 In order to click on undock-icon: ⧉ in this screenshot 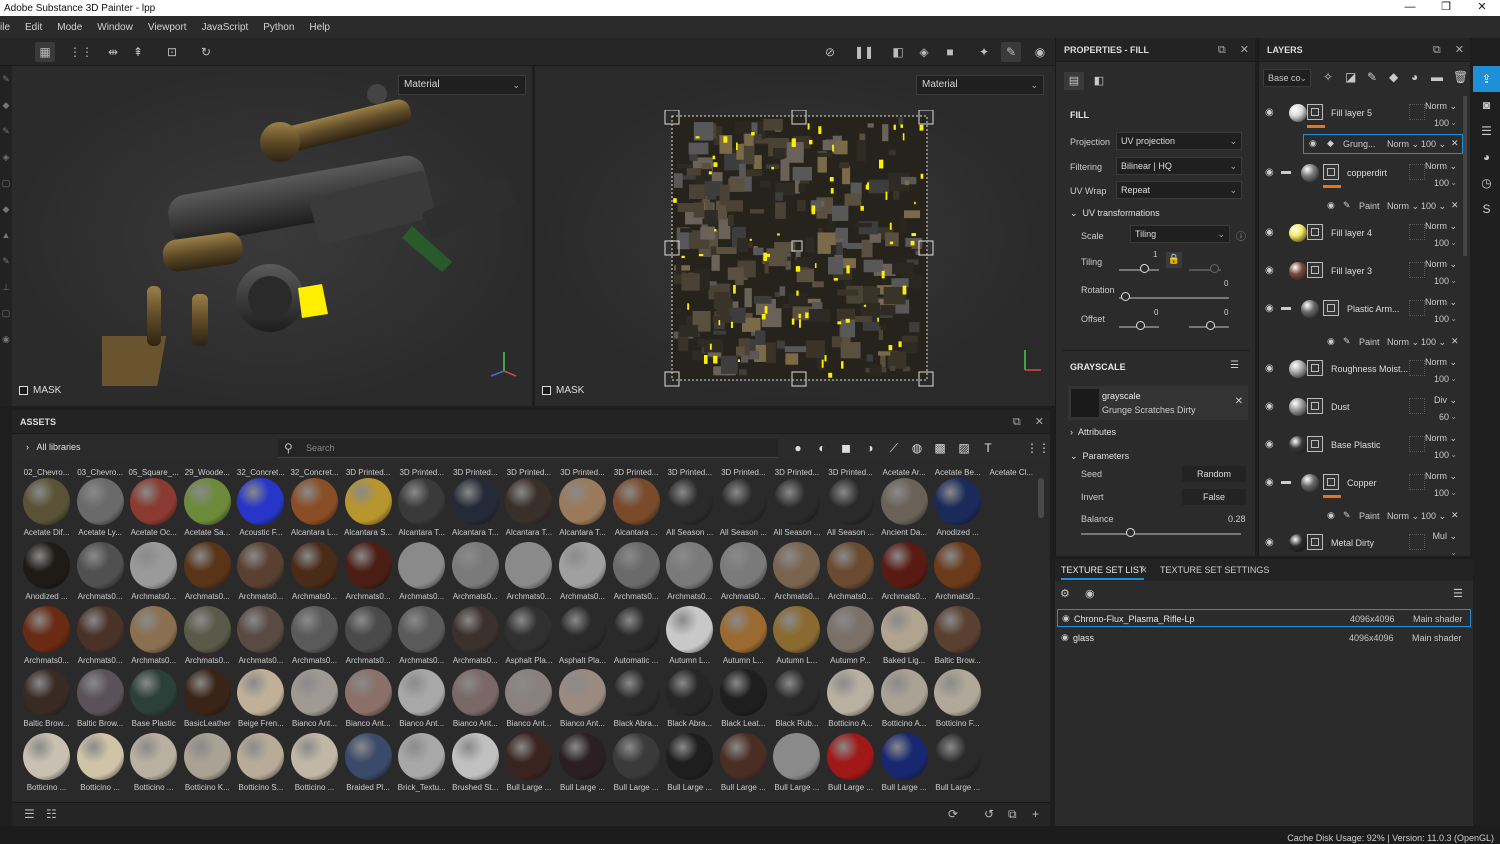, I will do `click(1017, 422)`.